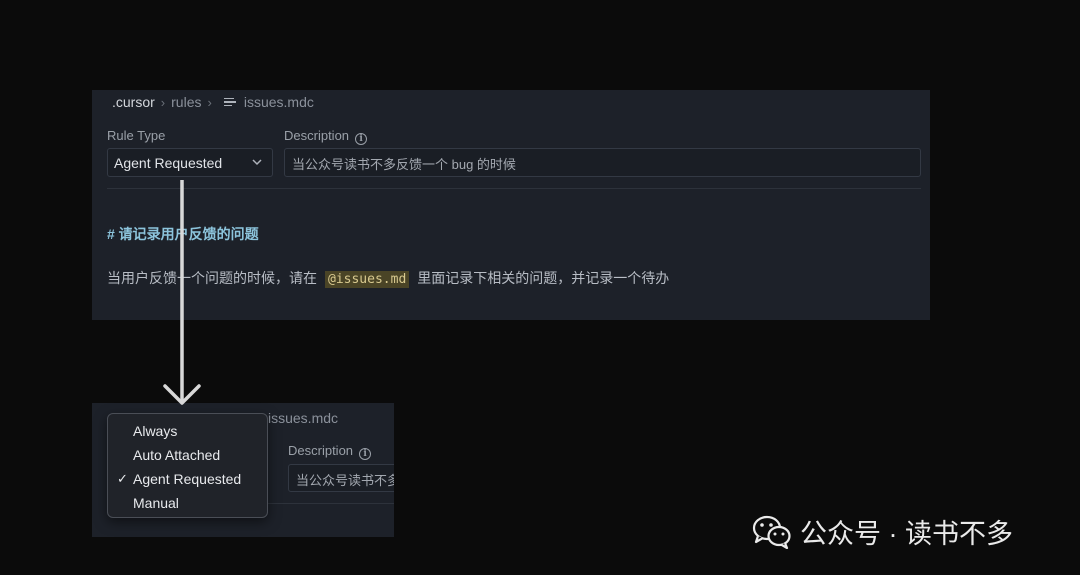  I want to click on wechat-icon, so click(771, 532).